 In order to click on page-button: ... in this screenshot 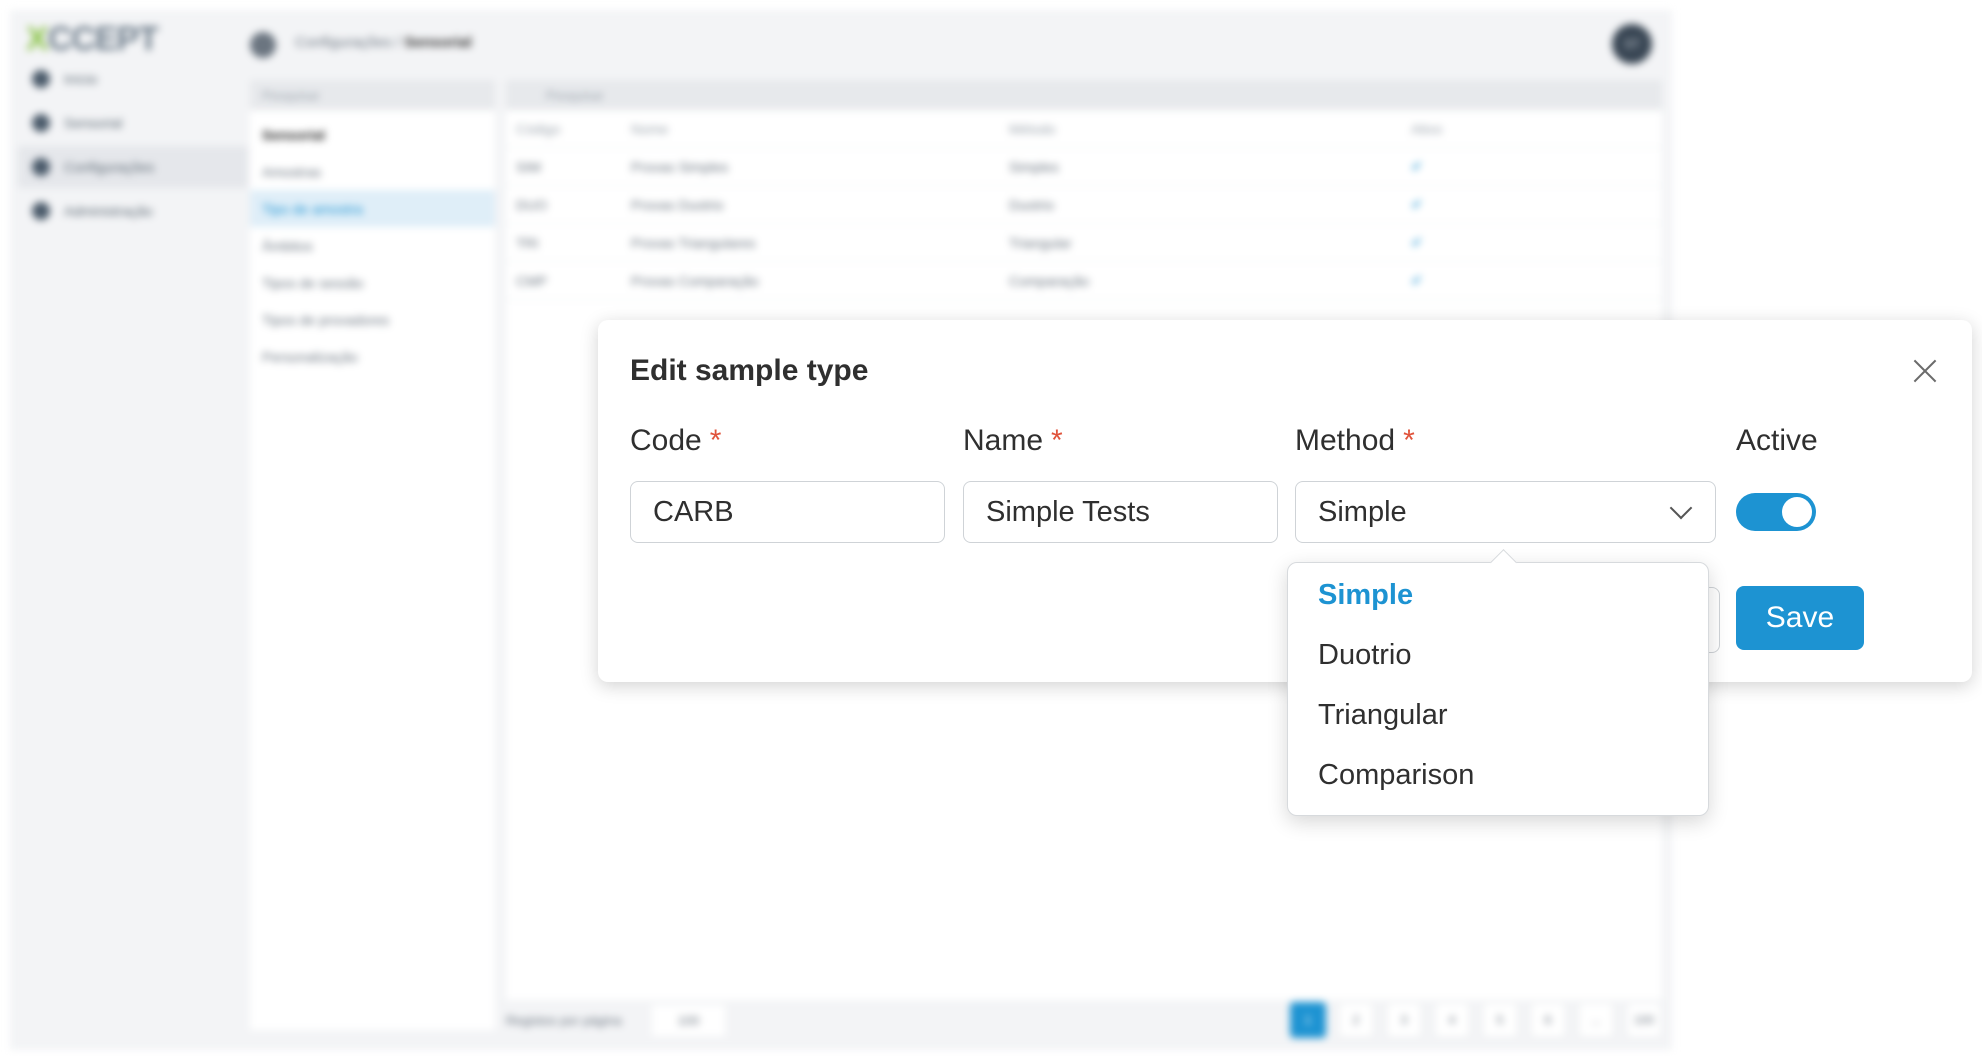, I will do `click(1596, 1020)`.